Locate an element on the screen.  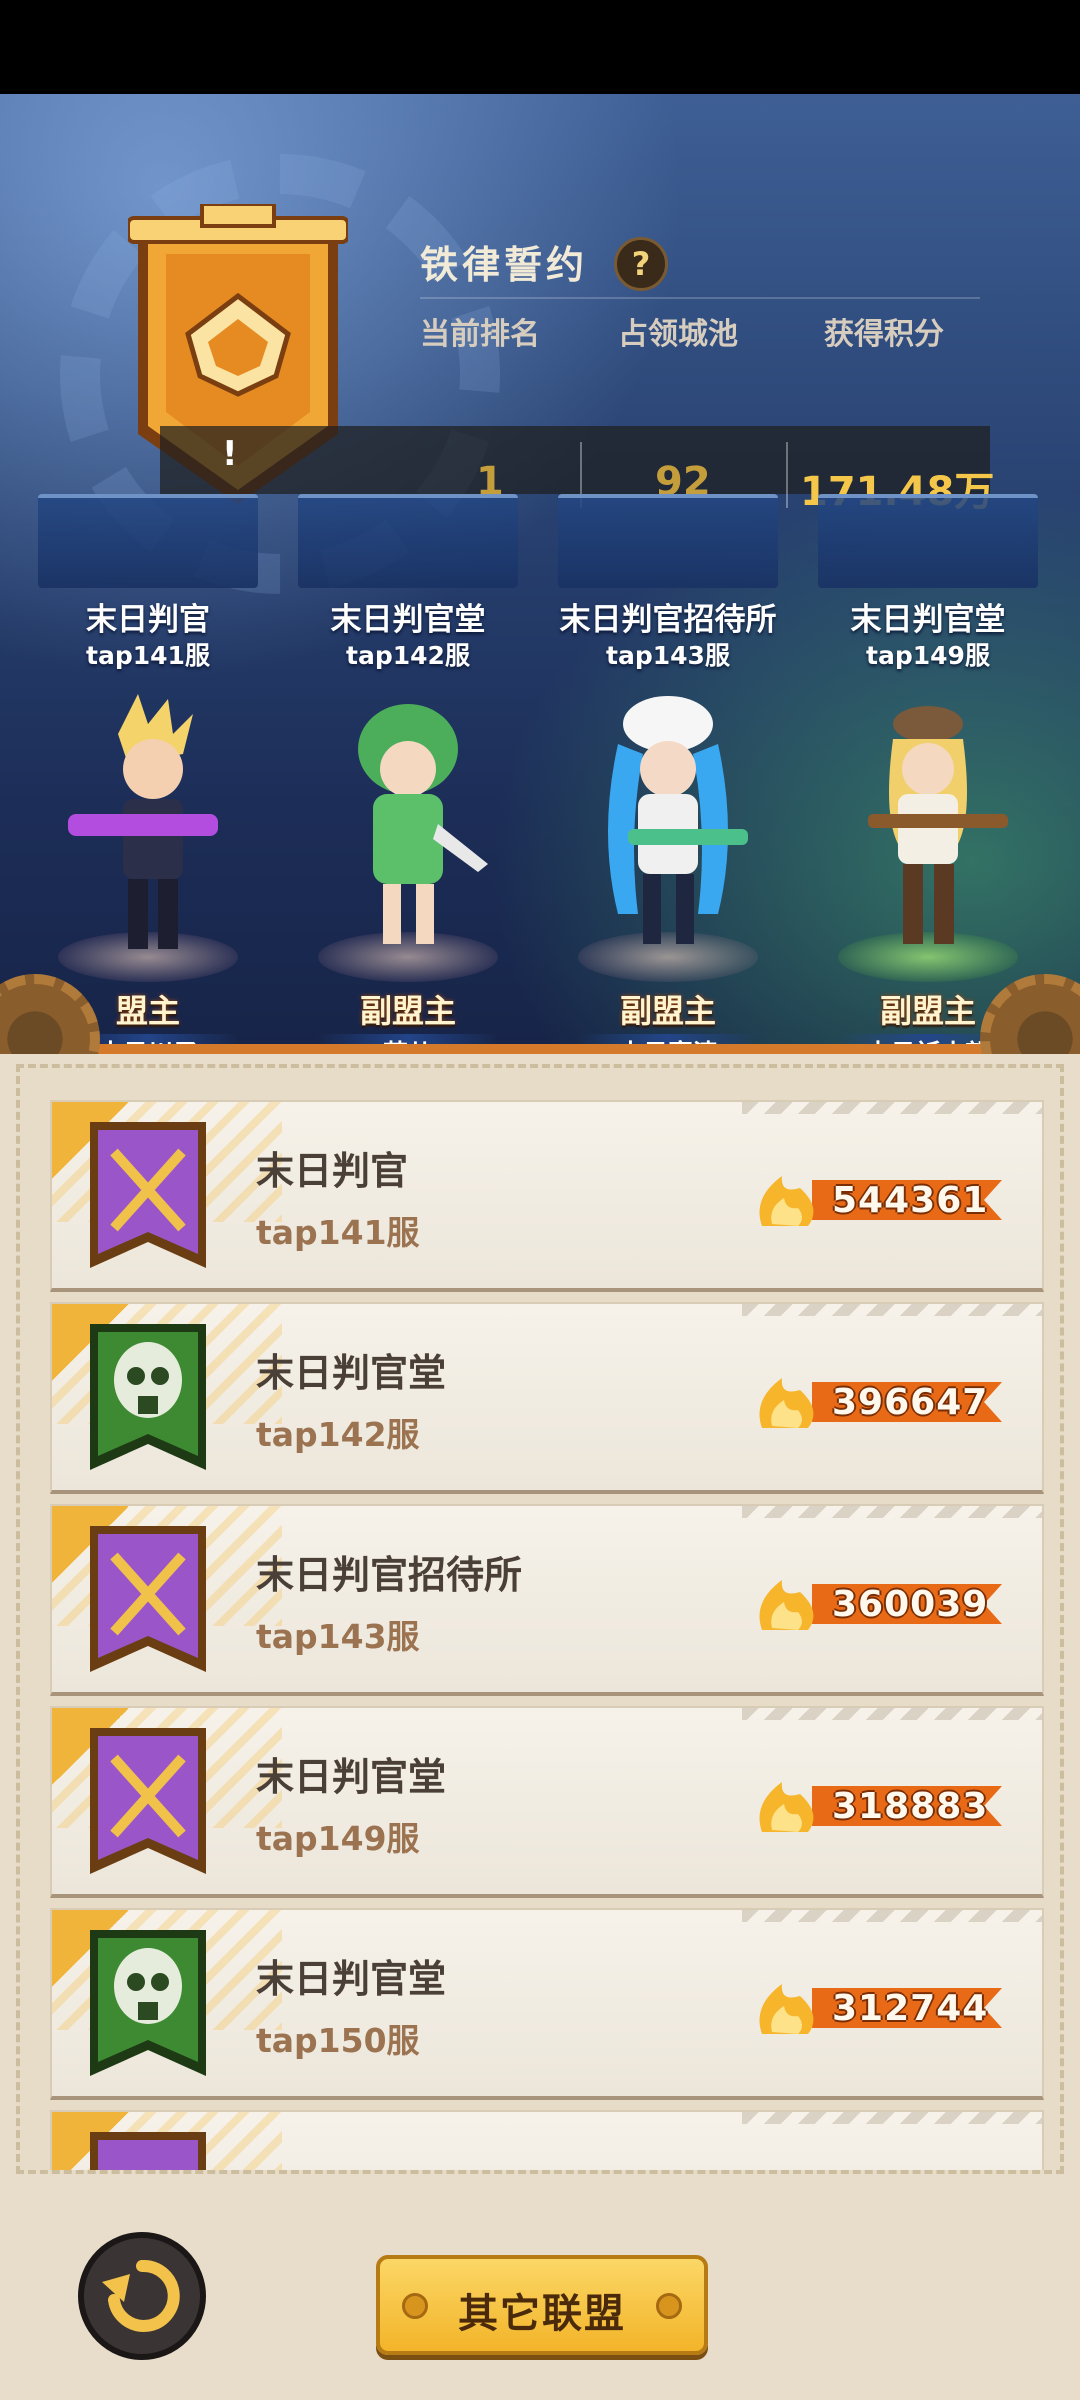
alliance-score: 396647 is located at coordinates (910, 1402).